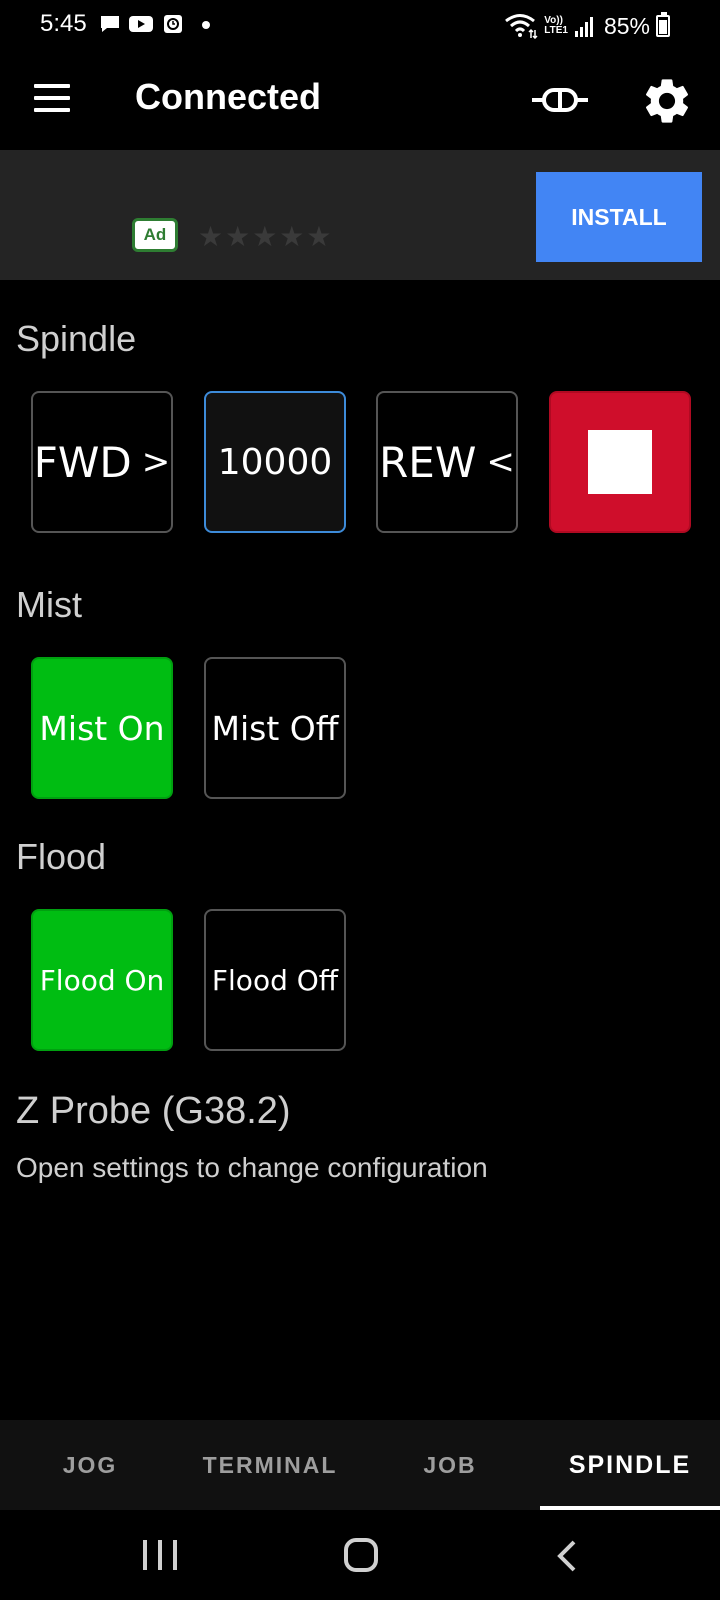 This screenshot has height=1600, width=720. What do you see at coordinates (583, 27) in the screenshot?
I see `signal-icon` at bounding box center [583, 27].